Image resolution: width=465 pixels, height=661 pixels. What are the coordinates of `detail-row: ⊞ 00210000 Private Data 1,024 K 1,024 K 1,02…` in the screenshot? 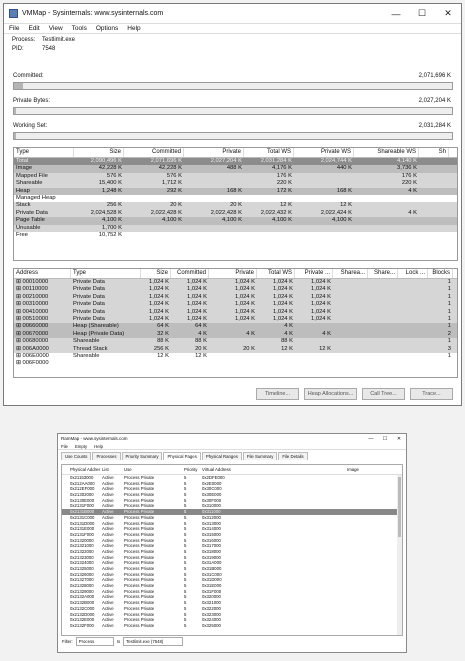 It's located at (235, 297).